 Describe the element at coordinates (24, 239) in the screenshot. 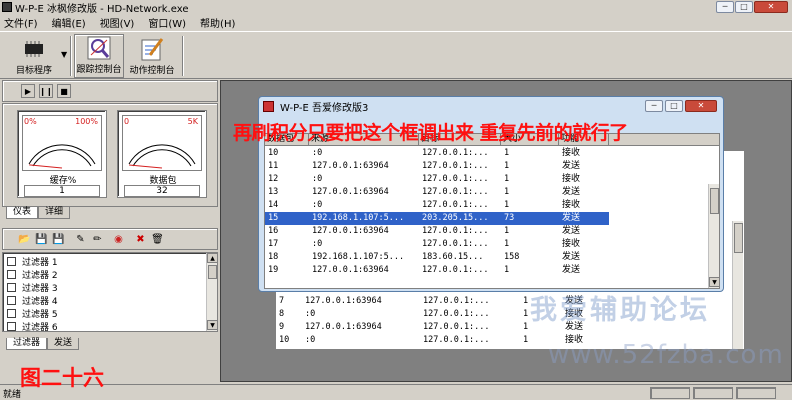

I see `open-filter-button: 📂` at that location.